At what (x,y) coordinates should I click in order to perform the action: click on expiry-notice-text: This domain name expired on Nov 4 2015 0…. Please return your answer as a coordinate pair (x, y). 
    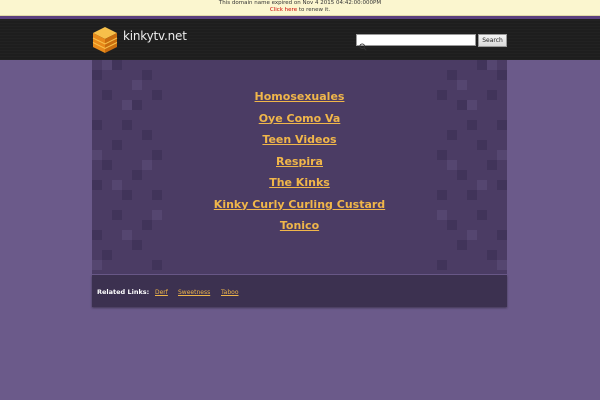
    Looking at the image, I should click on (300, 3).